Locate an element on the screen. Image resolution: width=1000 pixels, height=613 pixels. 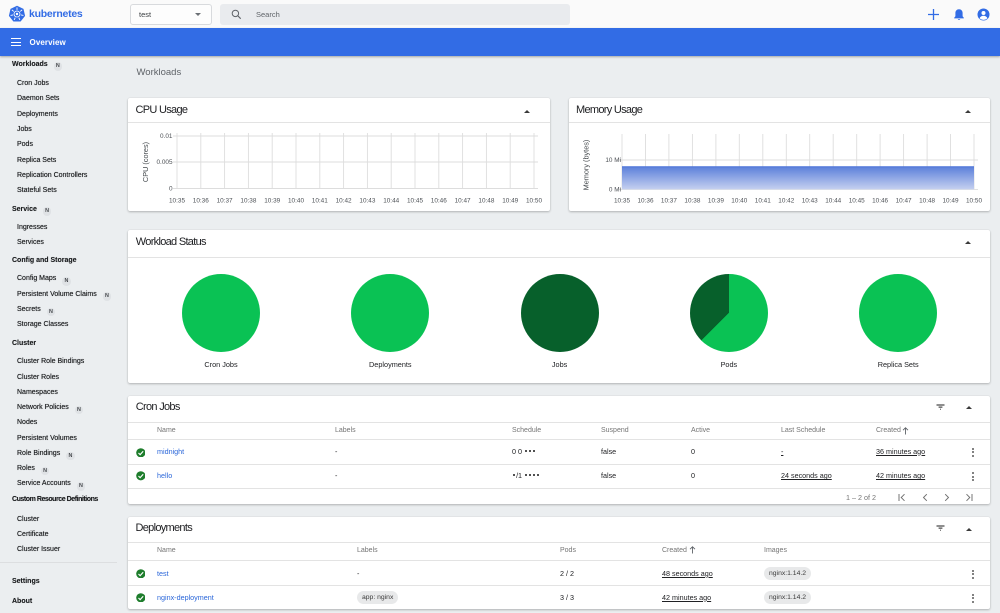
svg-text: 0 is located at coordinates (171, 189).